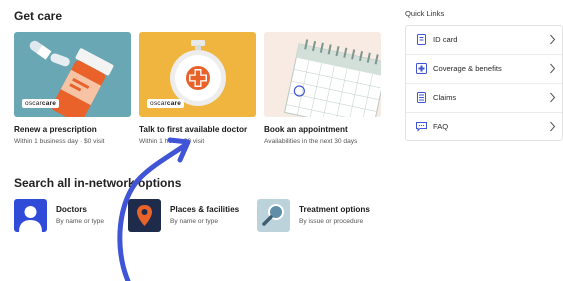  Describe the element at coordinates (484, 126) in the screenshot. I see `quick-link-faq: FAQ` at that location.